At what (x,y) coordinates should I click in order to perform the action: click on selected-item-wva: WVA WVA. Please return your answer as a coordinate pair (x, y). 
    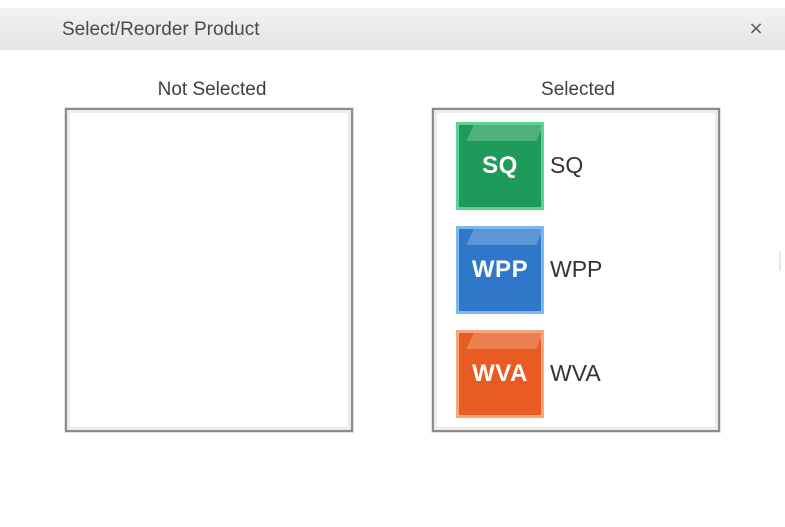
    Looking at the image, I should click on (529, 382).